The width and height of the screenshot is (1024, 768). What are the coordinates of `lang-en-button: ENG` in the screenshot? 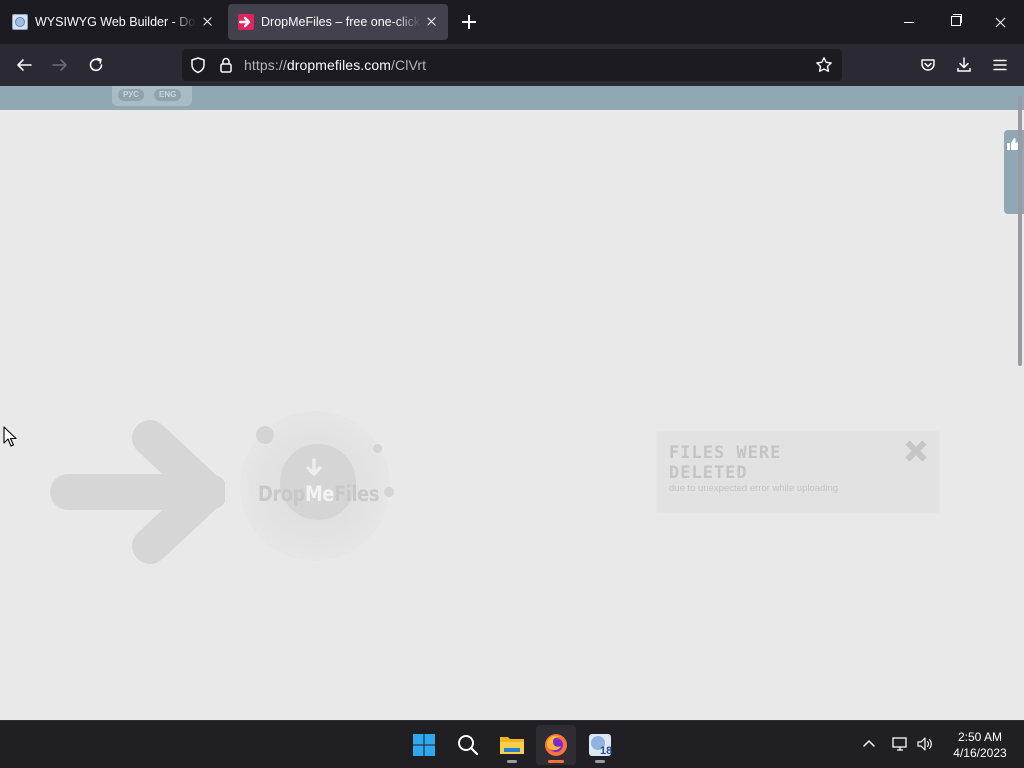 It's located at (168, 95).